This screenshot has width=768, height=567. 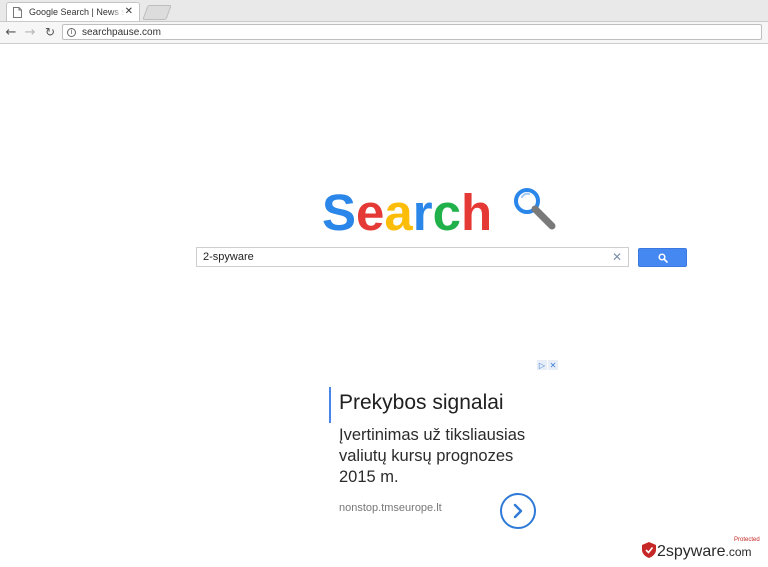 I want to click on logo-letter: S, so click(x=339, y=212).